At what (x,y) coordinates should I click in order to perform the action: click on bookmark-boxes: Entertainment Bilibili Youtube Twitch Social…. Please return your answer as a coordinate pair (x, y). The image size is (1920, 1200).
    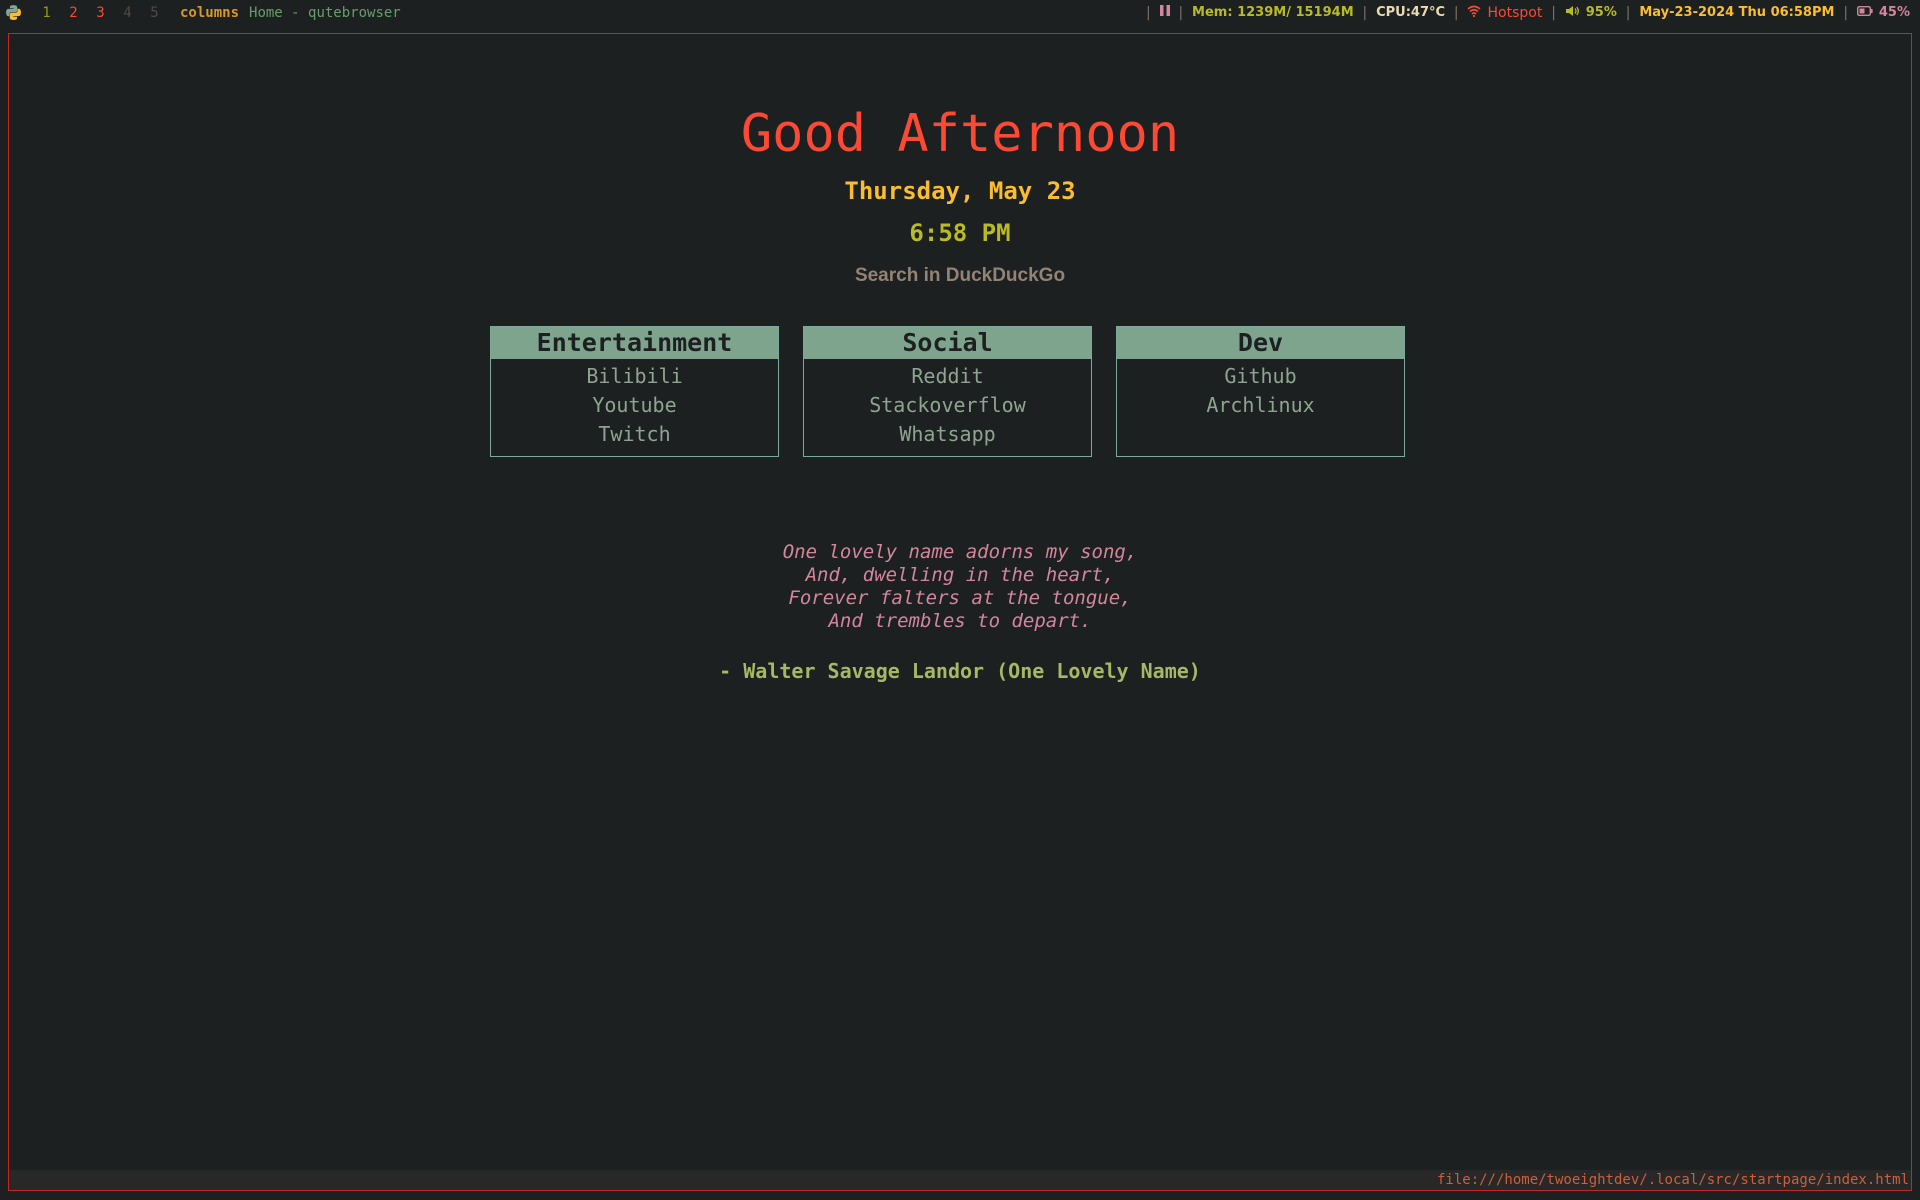
    Looking at the image, I should click on (947, 391).